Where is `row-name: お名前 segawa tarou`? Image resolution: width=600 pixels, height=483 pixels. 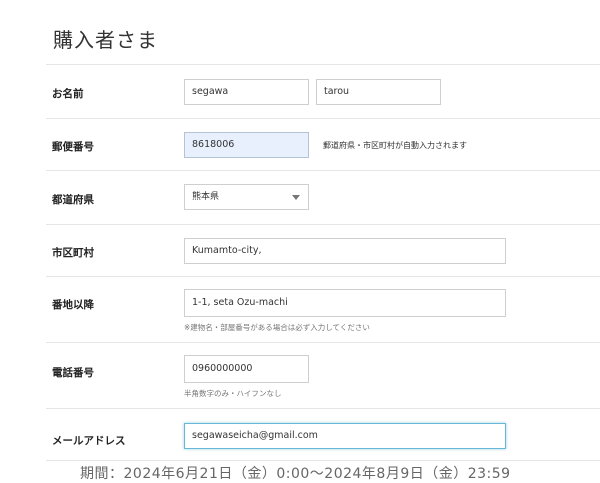 row-name: お名前 segawa tarou is located at coordinates (323, 91).